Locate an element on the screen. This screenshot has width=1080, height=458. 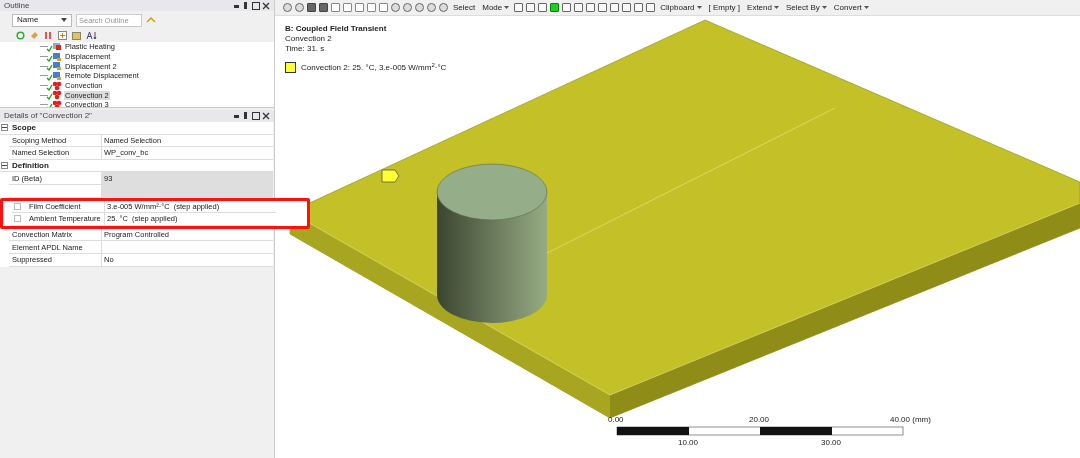
scale-label: 0.00 is located at coordinates (616, 420).